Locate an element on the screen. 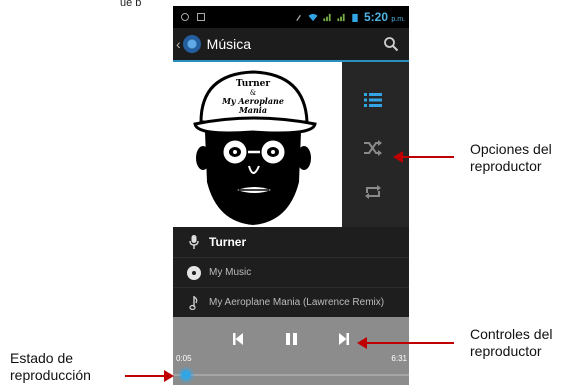  options-callout: Opciones del reproductor is located at coordinates (511, 158).